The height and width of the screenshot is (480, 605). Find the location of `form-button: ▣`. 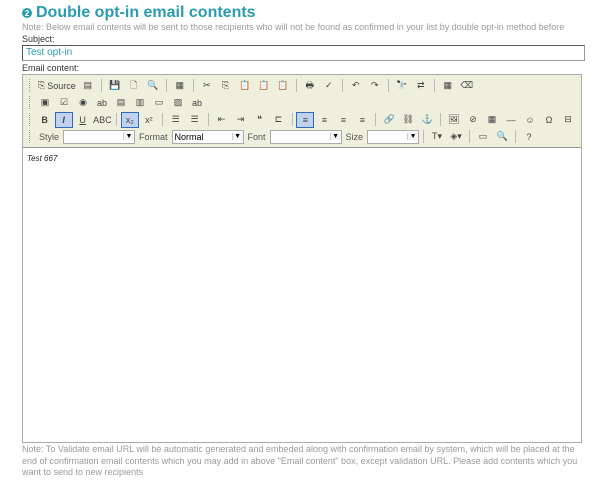

form-button: ▣ is located at coordinates (45, 103).